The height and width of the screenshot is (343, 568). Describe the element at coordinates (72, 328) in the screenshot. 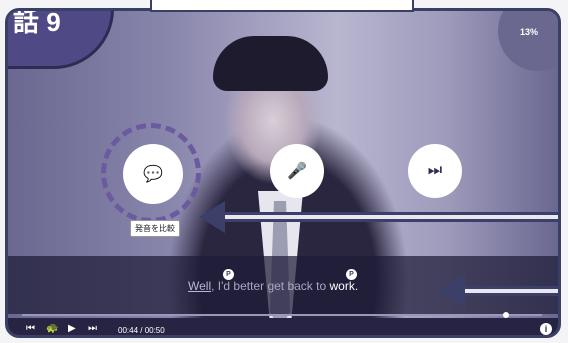

I see `play-icon: ▶` at that location.